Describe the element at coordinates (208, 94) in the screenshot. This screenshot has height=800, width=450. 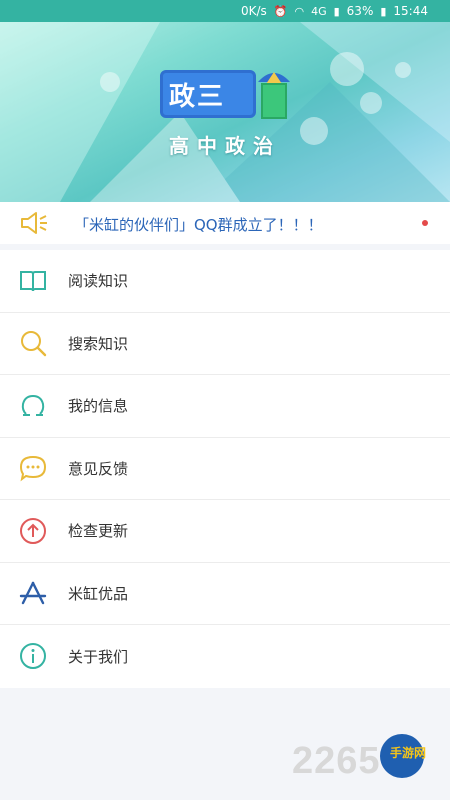
I see `logo-book: 政三` at that location.